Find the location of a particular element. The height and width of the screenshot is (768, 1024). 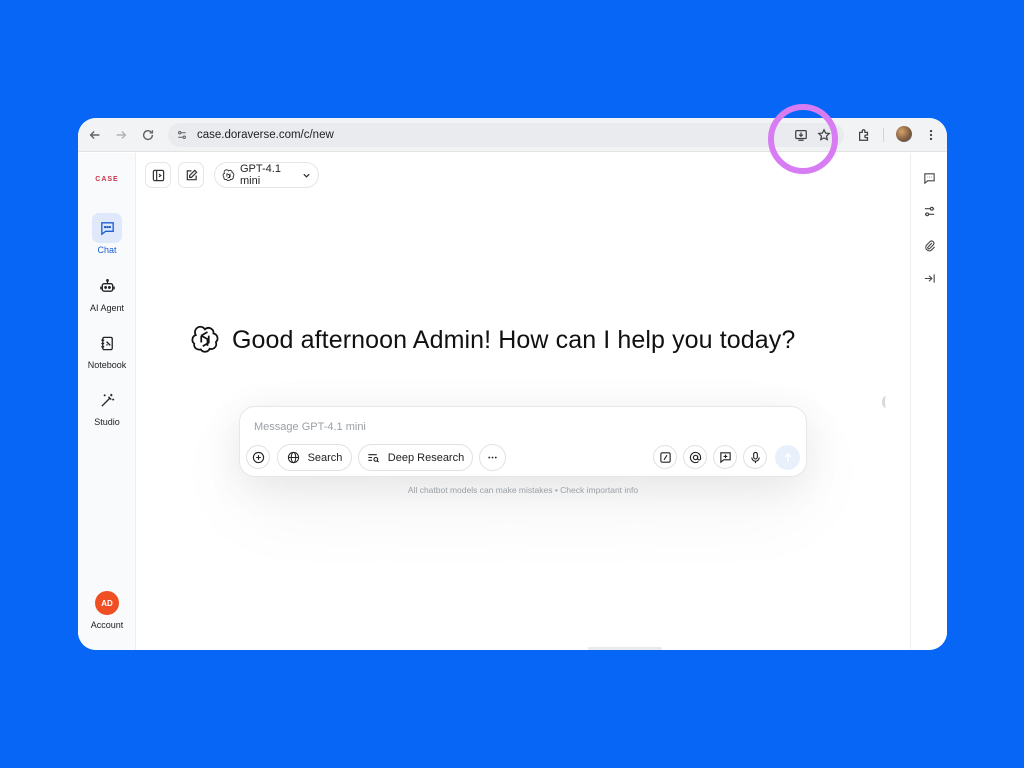

sidebar-item-account: AD Account is located at coordinates (107, 610).